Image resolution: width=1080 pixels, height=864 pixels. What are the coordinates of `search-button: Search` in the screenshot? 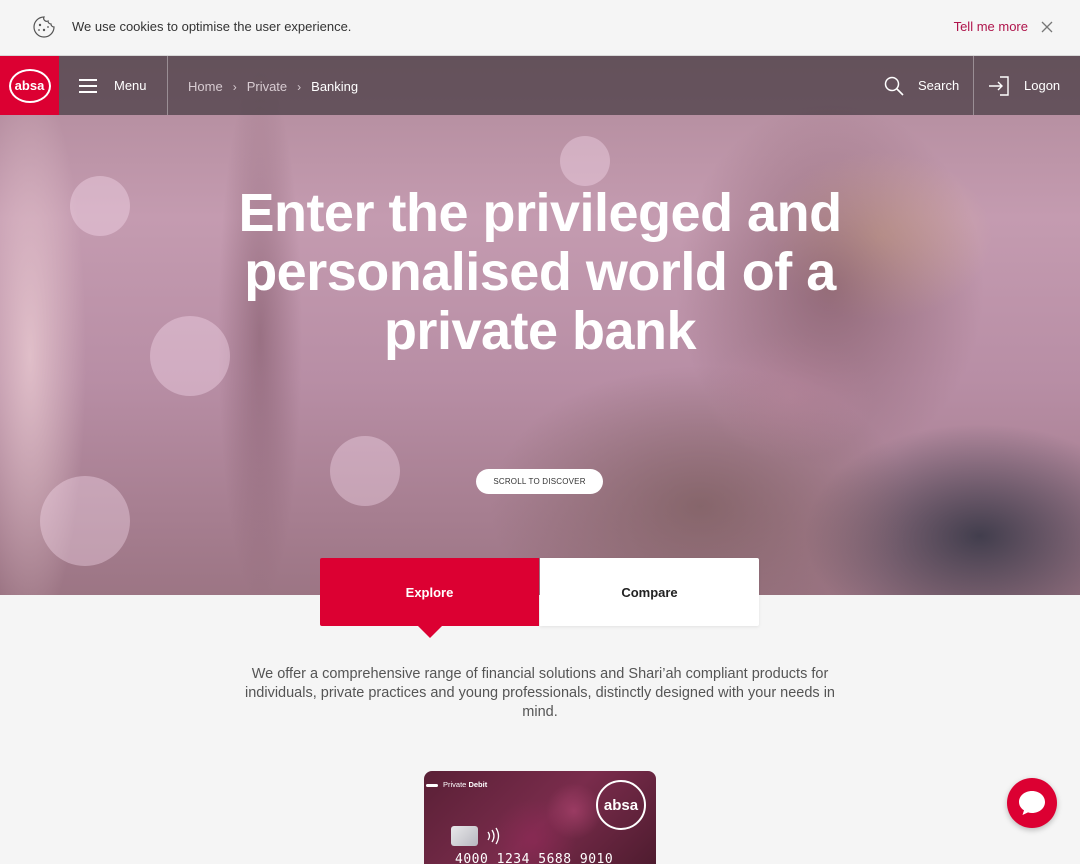 It's located at (921, 85).